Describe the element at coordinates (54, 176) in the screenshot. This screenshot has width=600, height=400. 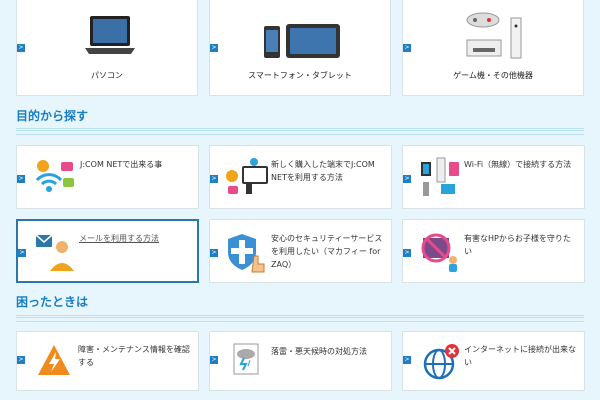
I see `services-icon` at that location.